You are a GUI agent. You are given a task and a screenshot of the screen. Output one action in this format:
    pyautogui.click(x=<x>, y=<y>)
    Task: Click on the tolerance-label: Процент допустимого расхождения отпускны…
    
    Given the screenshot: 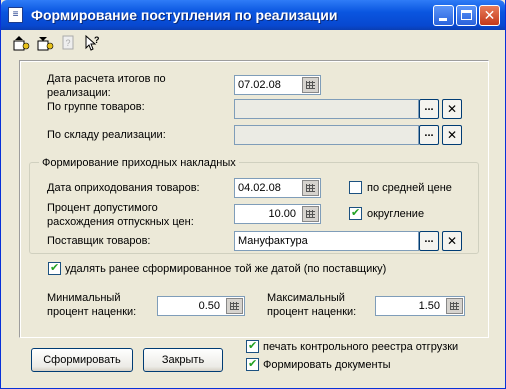 What is the action you would take?
    pyautogui.click(x=120, y=215)
    